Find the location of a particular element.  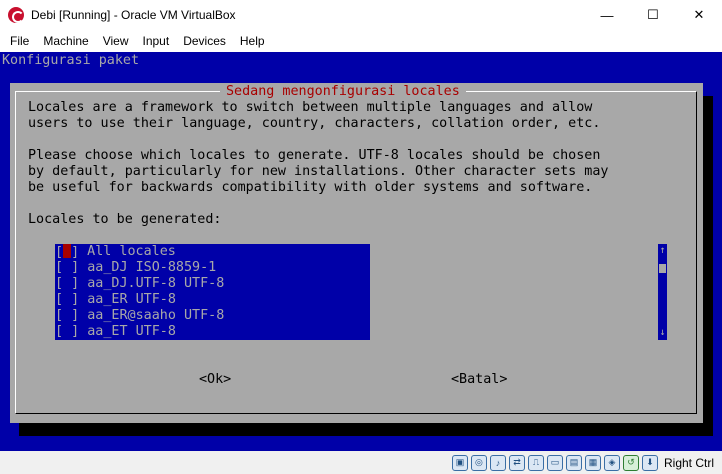

hard-disk-icon: ▣ is located at coordinates (459, 462).